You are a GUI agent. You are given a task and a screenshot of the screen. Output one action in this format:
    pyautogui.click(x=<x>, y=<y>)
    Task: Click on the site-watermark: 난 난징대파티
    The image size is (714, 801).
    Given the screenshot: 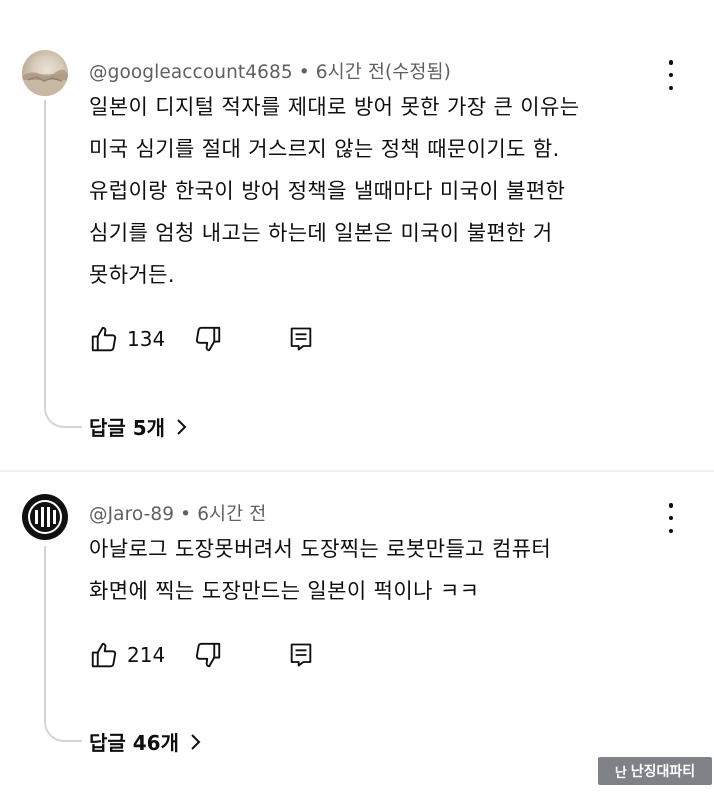 What is the action you would take?
    pyautogui.click(x=655, y=771)
    